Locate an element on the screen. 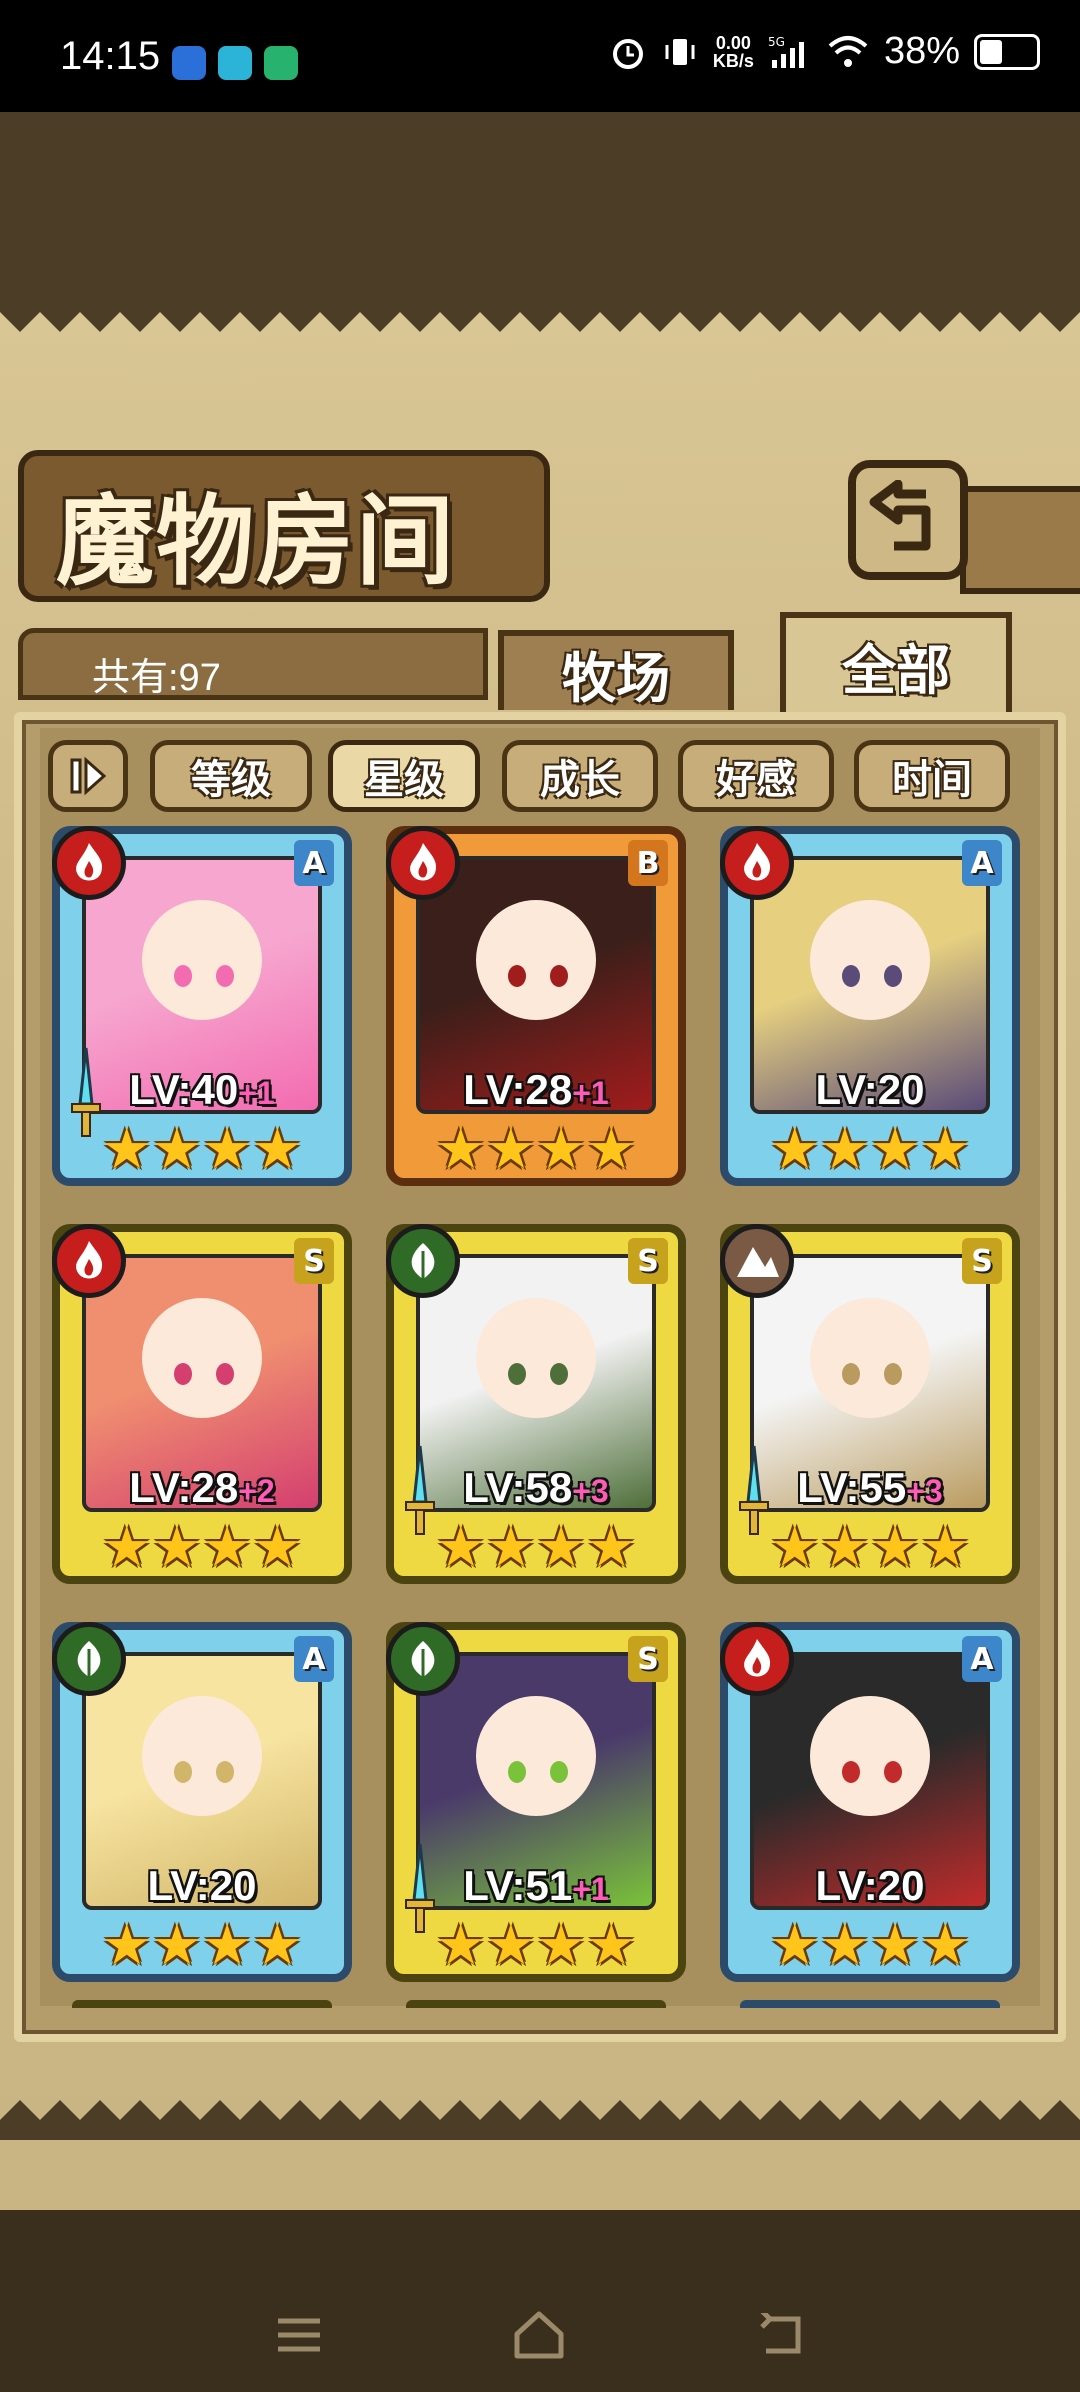 The image size is (1080, 2392). tab-farm: 牧场 is located at coordinates (616, 670).